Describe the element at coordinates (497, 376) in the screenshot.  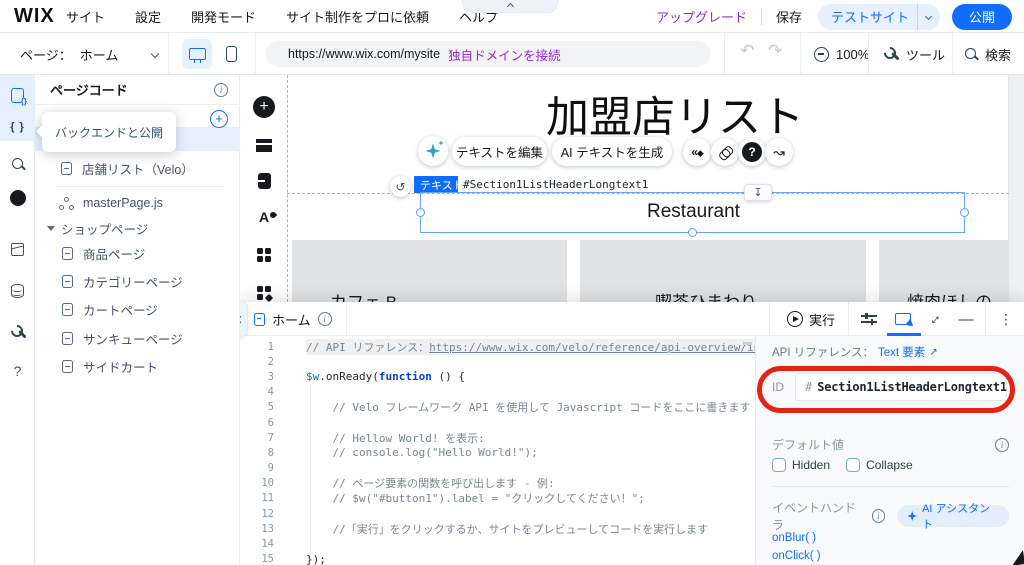
I see `code-line: 3 $w.onReady(function () {` at that location.